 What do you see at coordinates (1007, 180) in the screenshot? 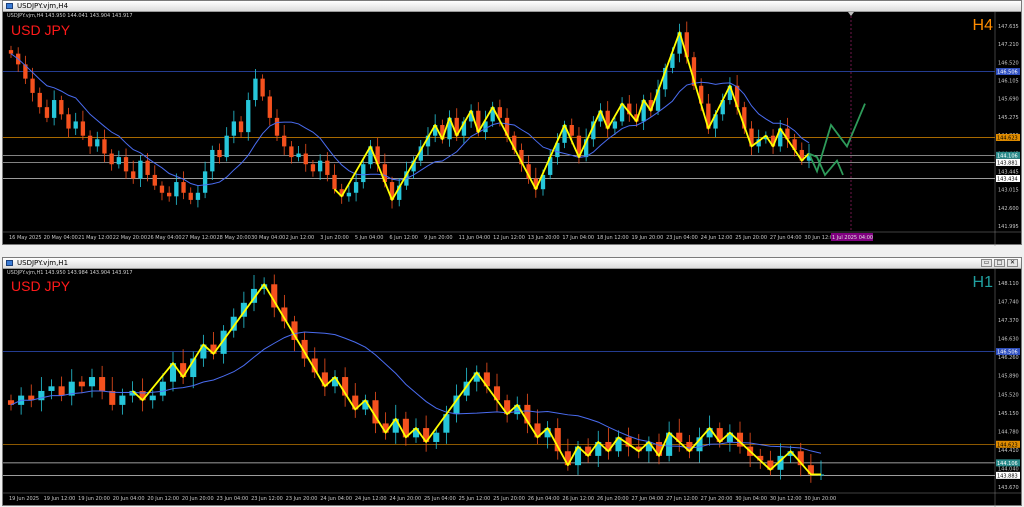
I see `price-tag-label: 143.434` at bounding box center [1007, 180].